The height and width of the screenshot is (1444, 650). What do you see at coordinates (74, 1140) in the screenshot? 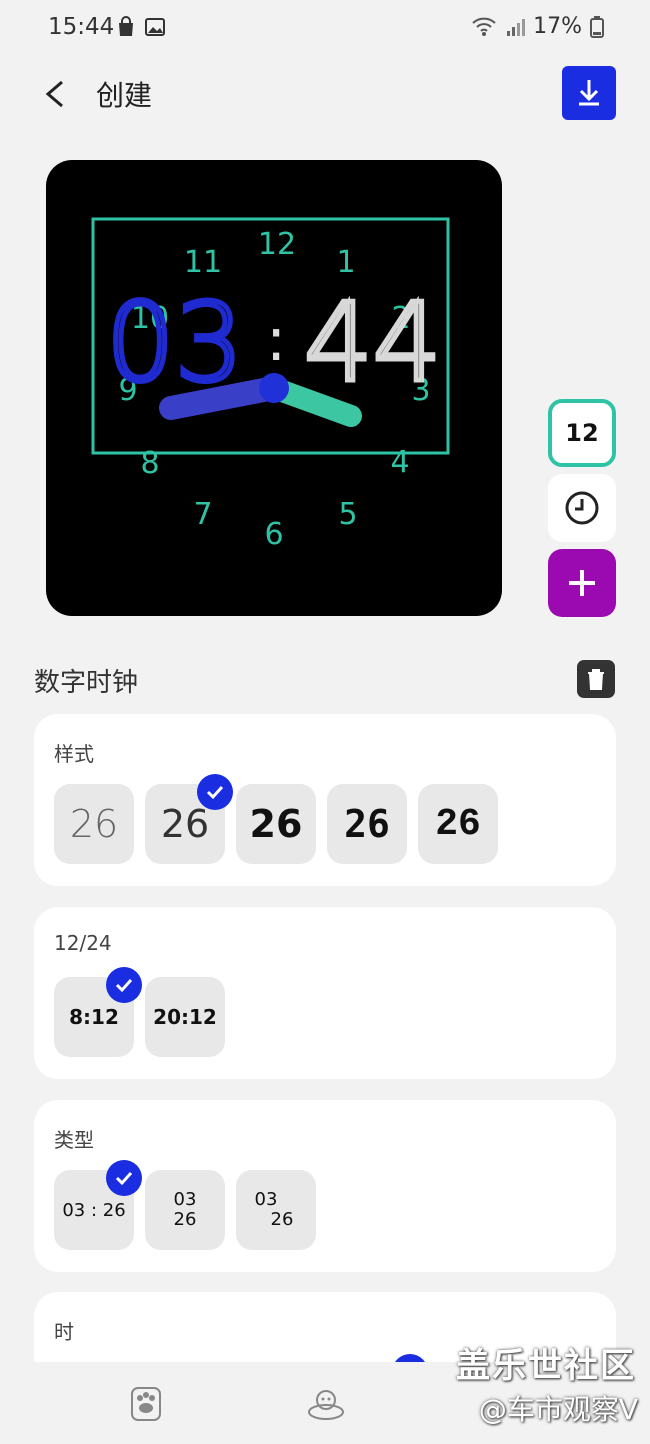
I see `type-label: 类型` at bounding box center [74, 1140].